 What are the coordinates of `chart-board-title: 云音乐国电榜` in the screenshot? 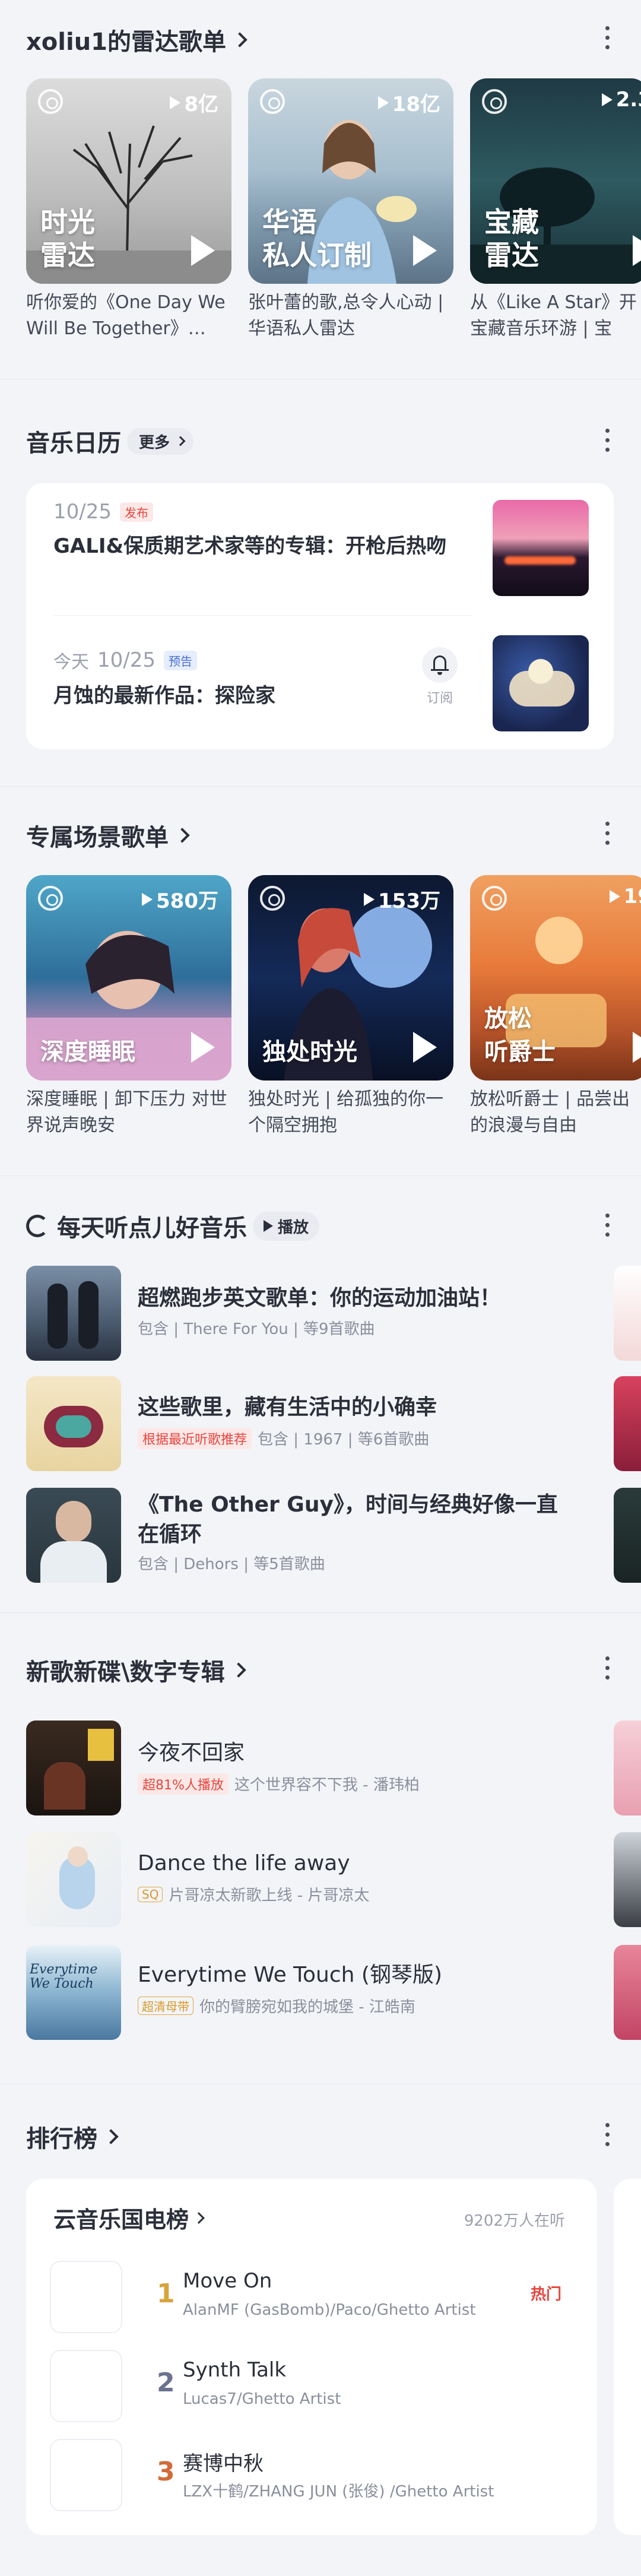 It's located at (129, 2217).